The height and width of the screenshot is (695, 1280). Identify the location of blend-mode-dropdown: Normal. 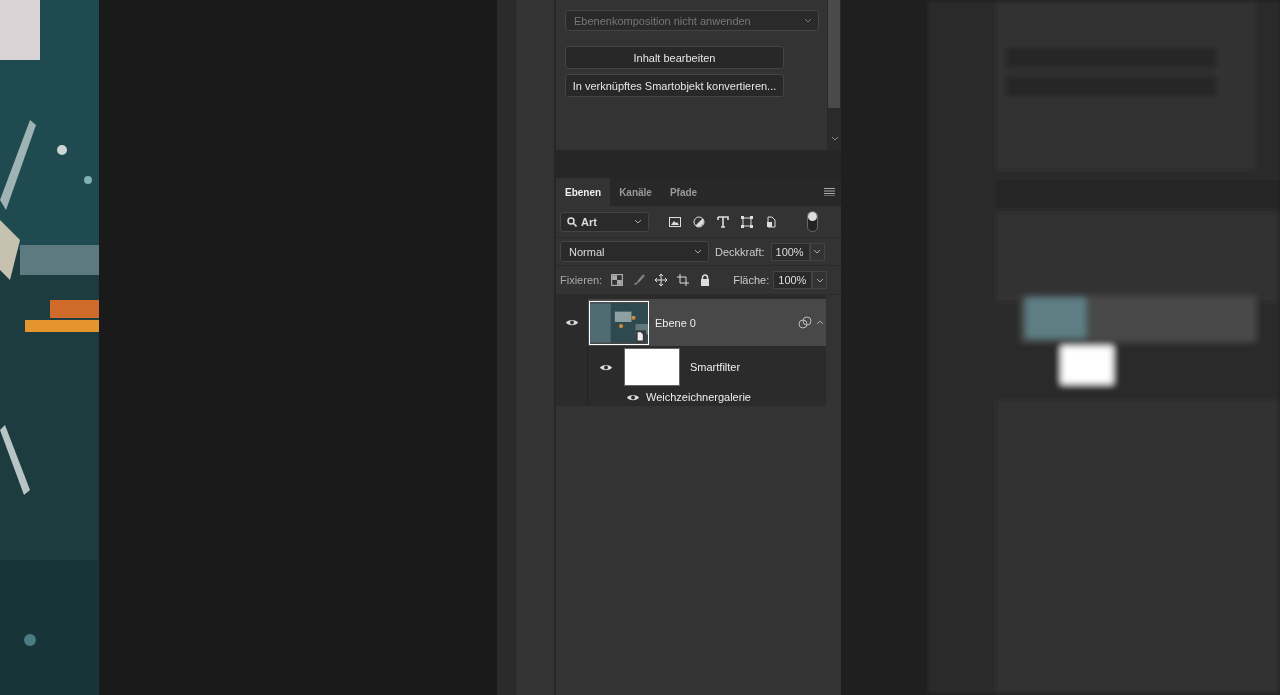
(634, 251).